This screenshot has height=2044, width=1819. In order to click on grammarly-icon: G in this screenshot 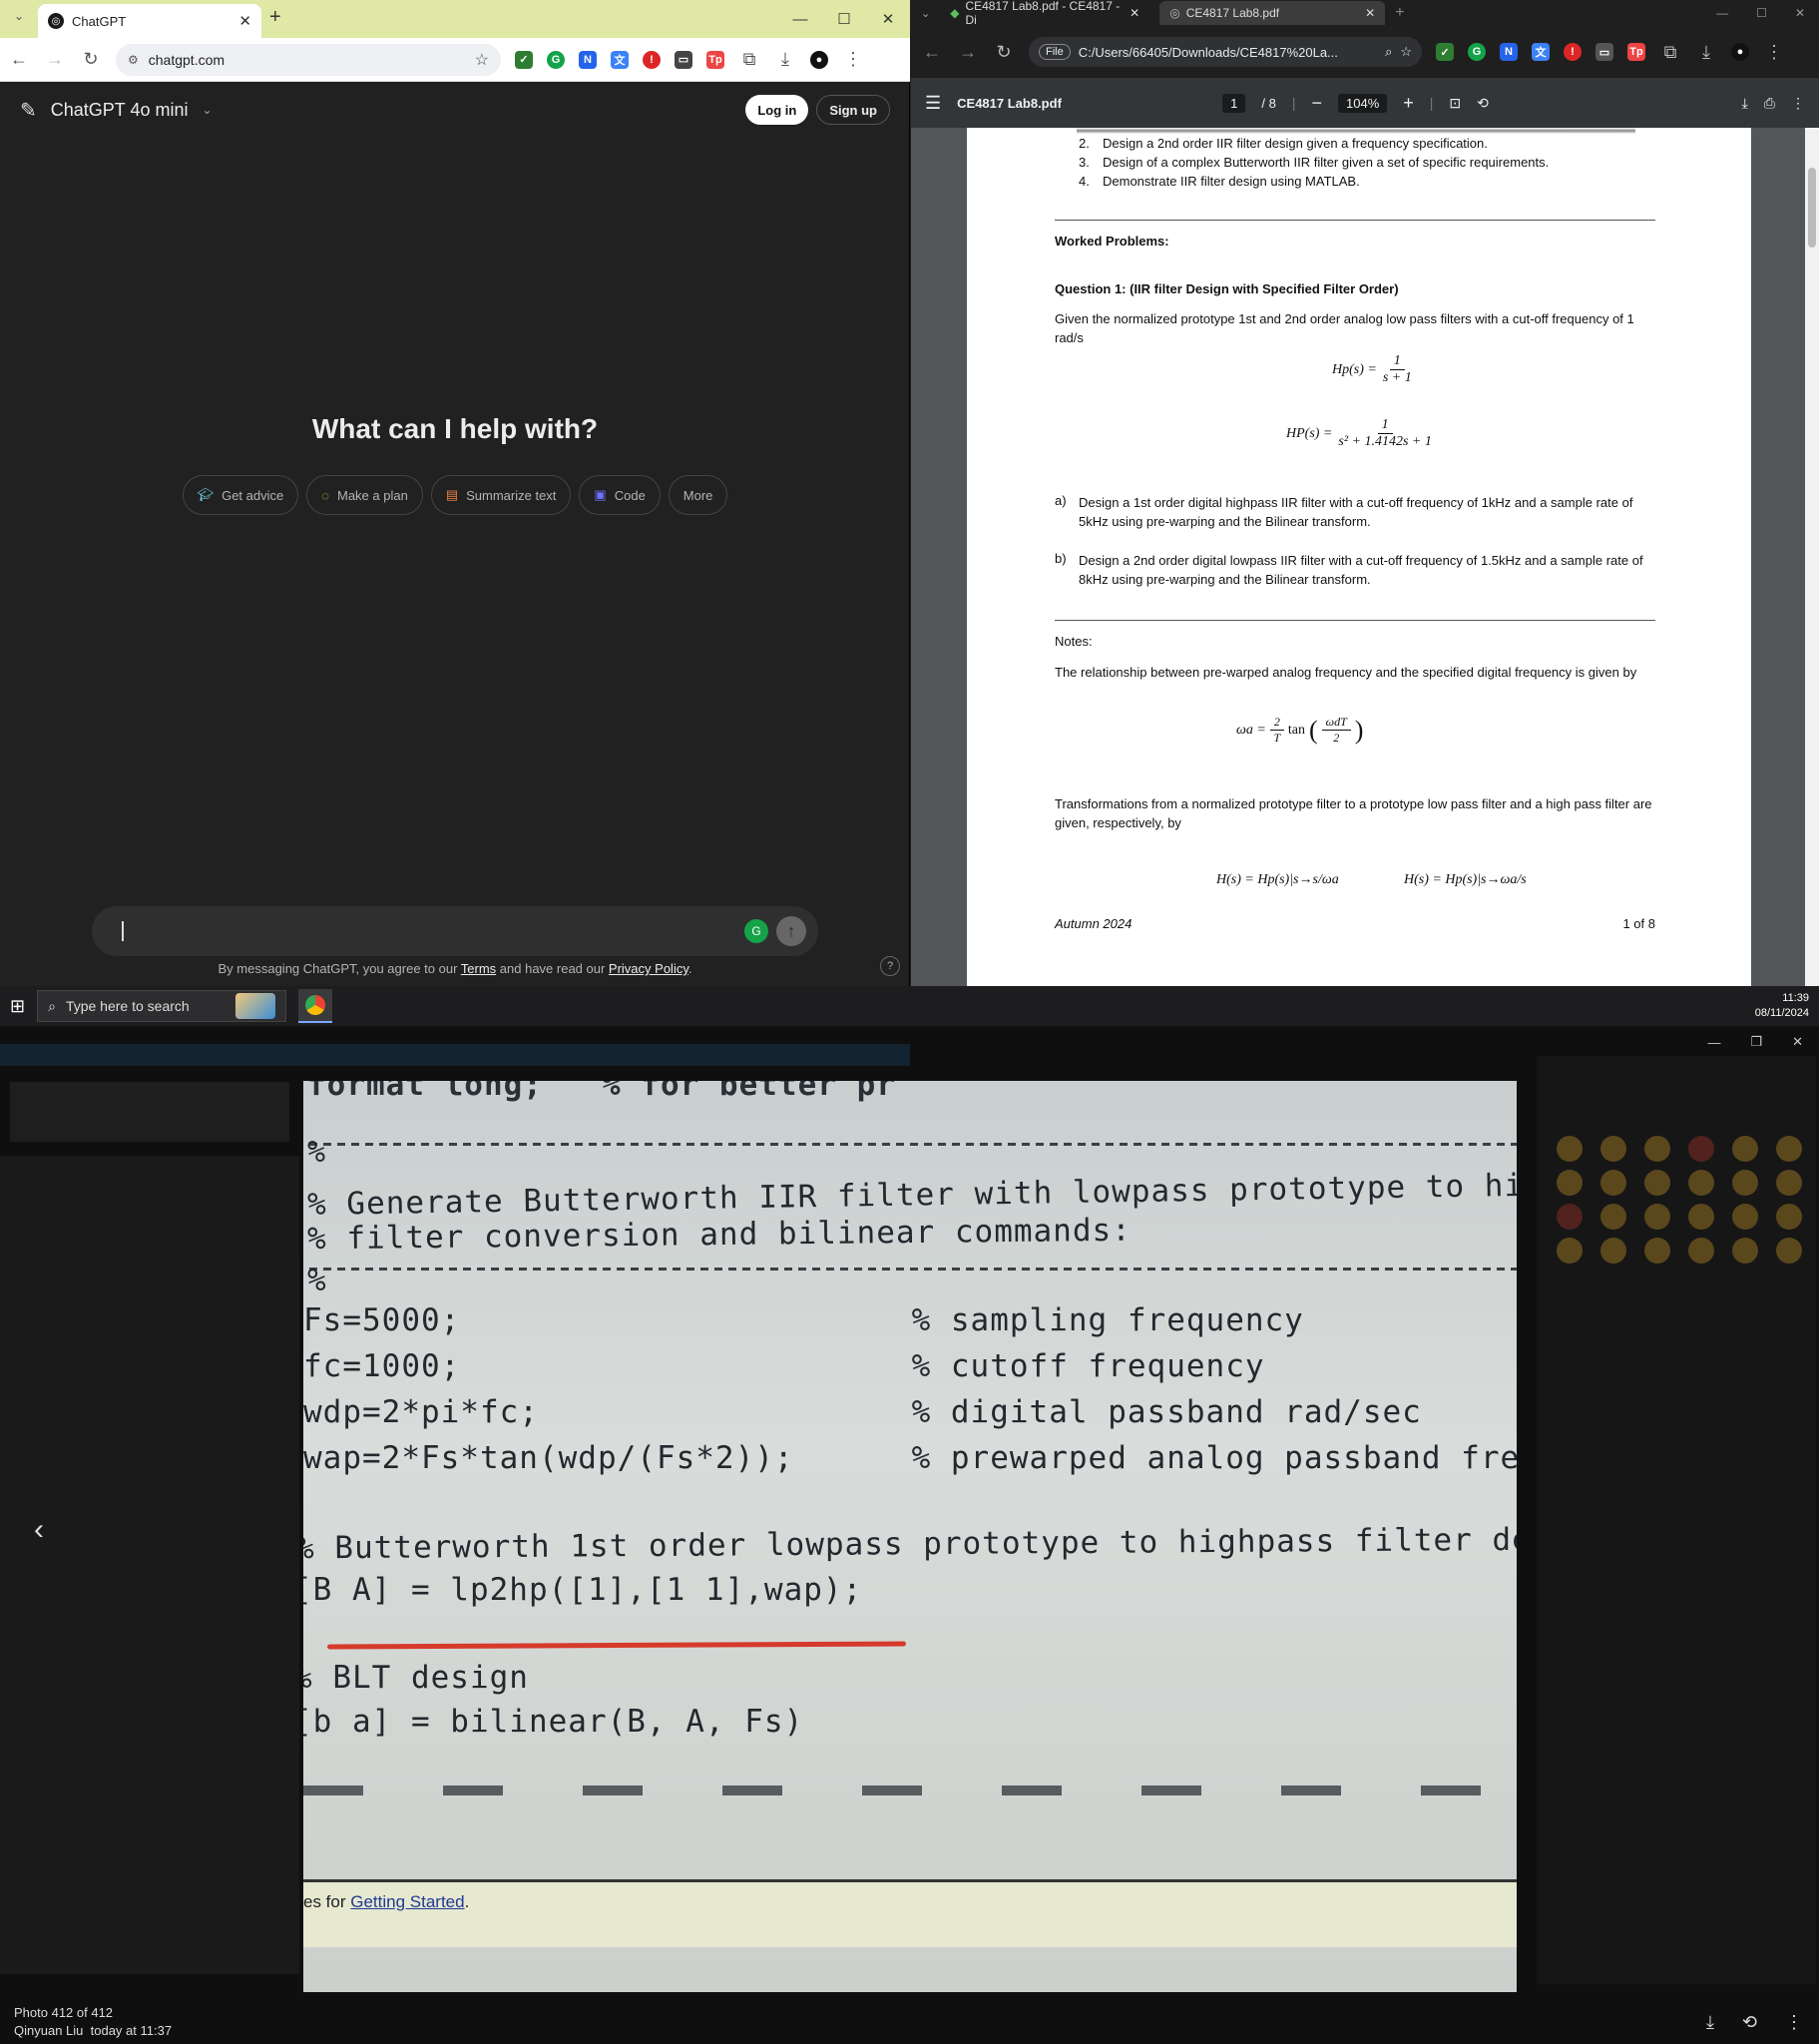, I will do `click(756, 931)`.